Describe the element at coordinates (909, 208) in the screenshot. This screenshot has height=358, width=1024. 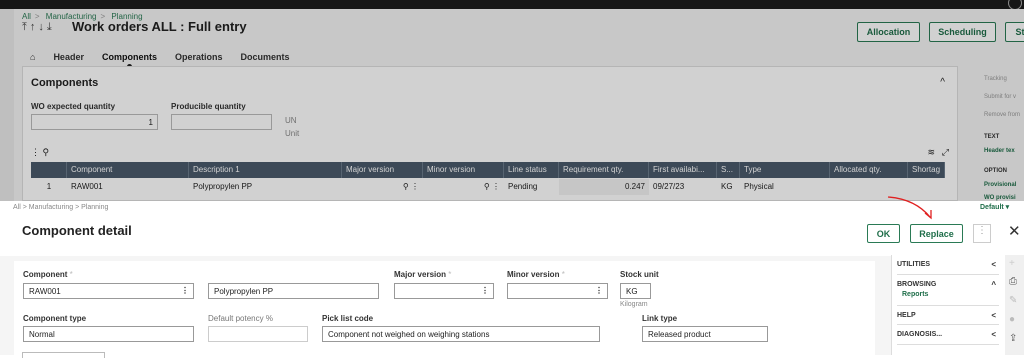
I see `annotation-arrow-icon` at that location.